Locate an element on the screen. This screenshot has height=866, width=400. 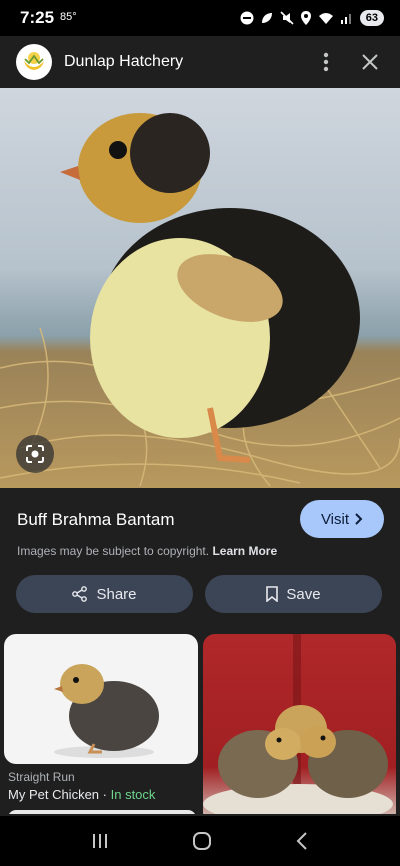
wifi-icon is located at coordinates (325, 18).